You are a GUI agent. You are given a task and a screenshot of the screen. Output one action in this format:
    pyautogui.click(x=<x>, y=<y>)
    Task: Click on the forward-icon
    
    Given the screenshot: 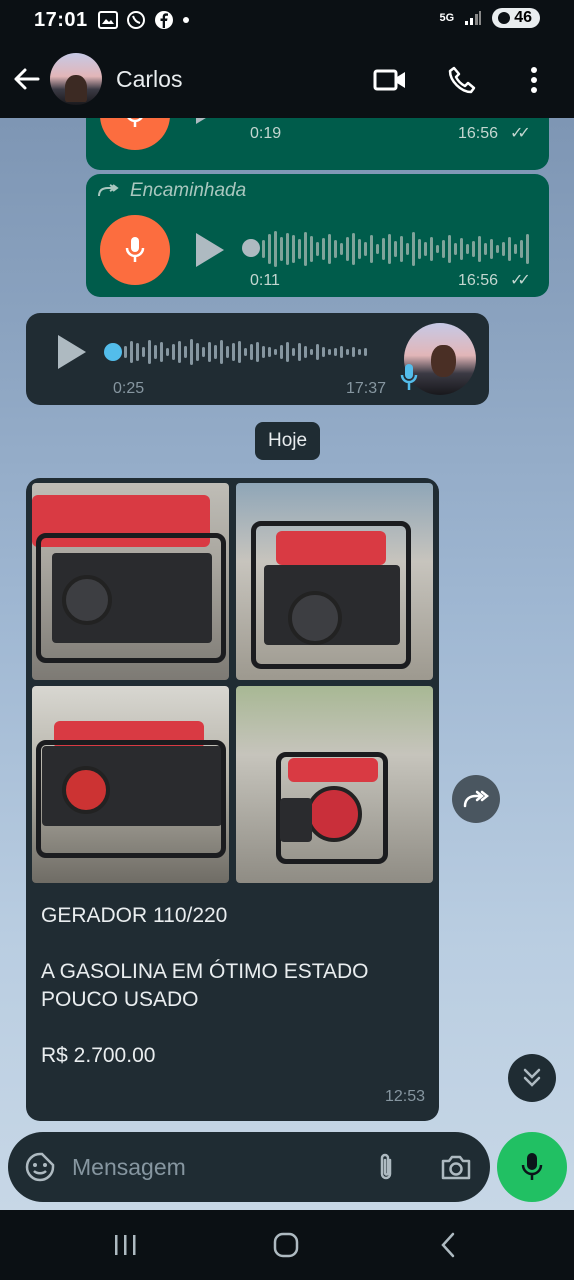 What is the action you would take?
    pyautogui.click(x=476, y=799)
    